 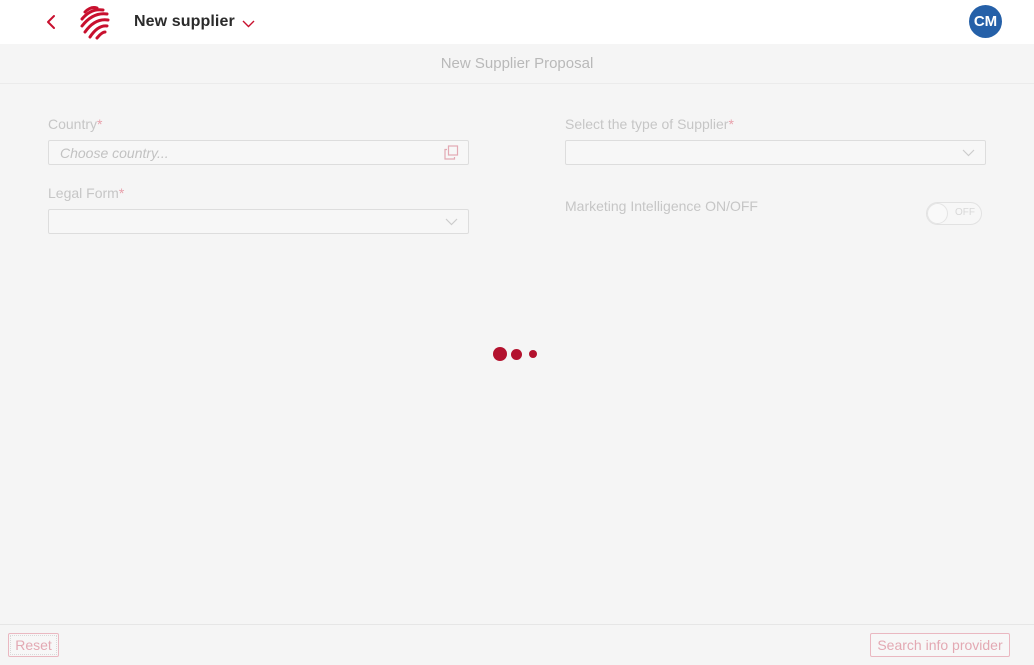 What do you see at coordinates (258, 221) in the screenshot?
I see `legal-form-select` at bounding box center [258, 221].